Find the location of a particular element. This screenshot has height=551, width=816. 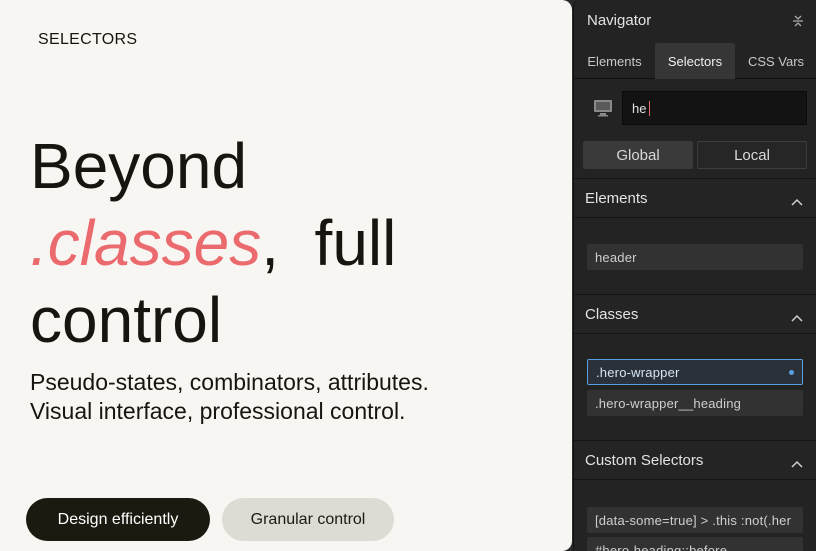

class-item-hero-wrapper-heading: .hero-wrapper__heading is located at coordinates (695, 403).